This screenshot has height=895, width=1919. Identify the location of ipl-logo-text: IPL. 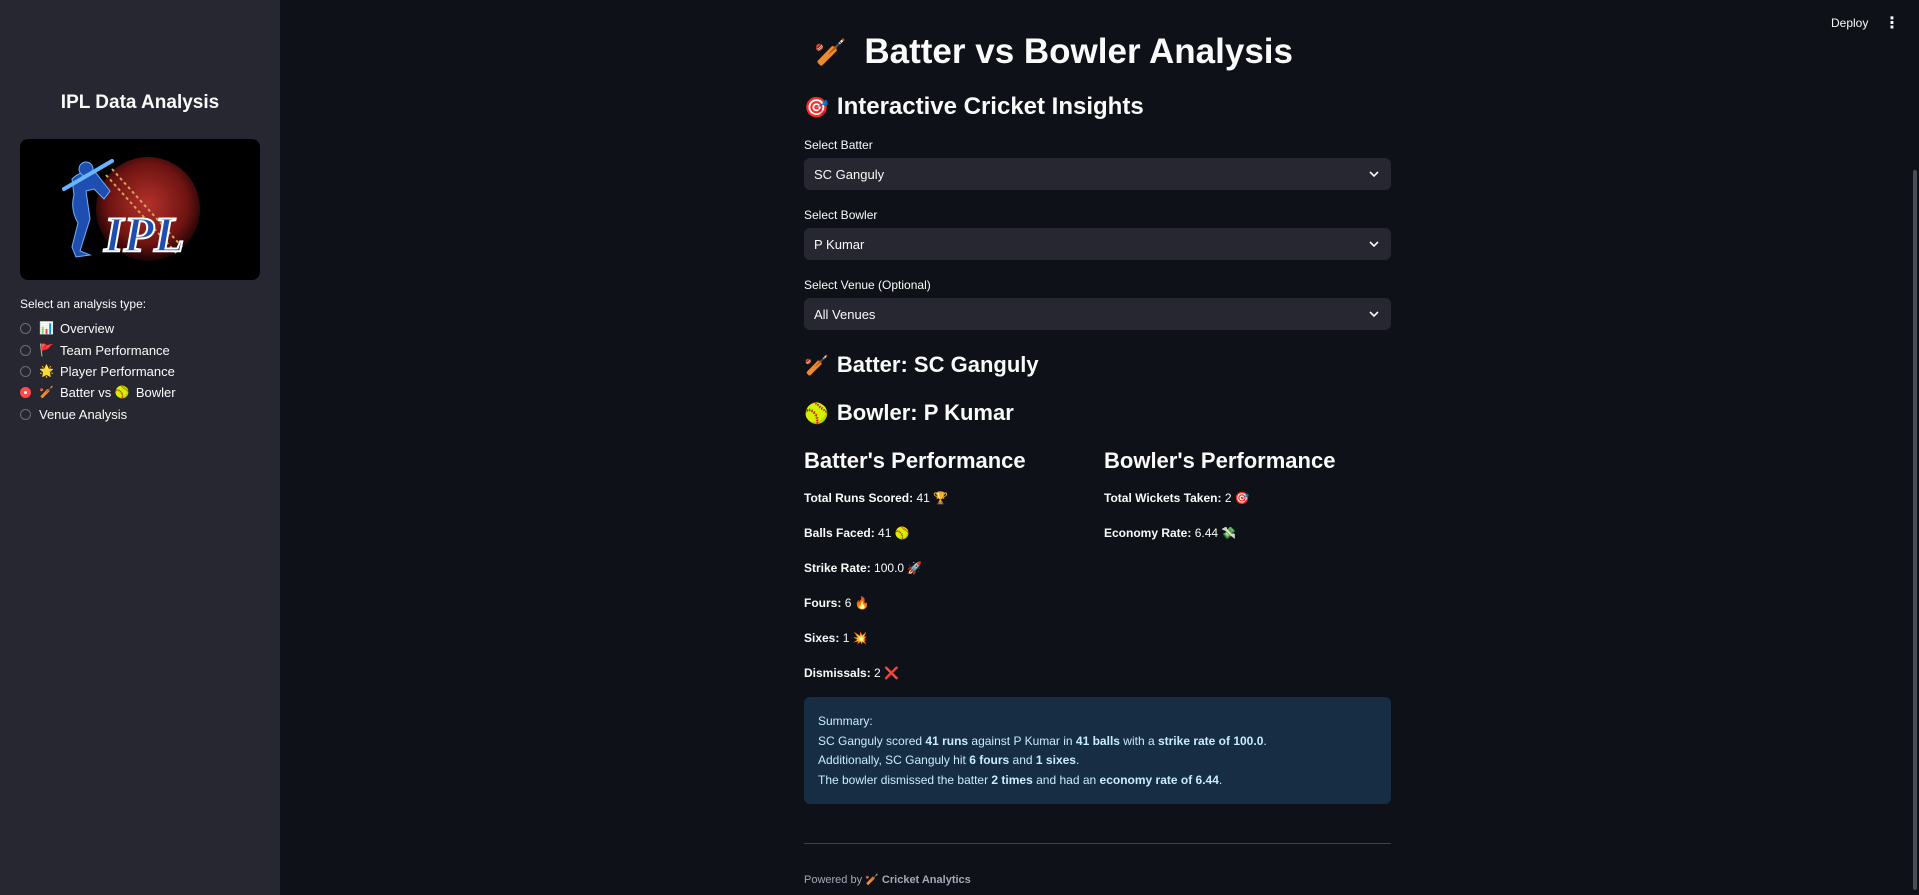
(144, 234).